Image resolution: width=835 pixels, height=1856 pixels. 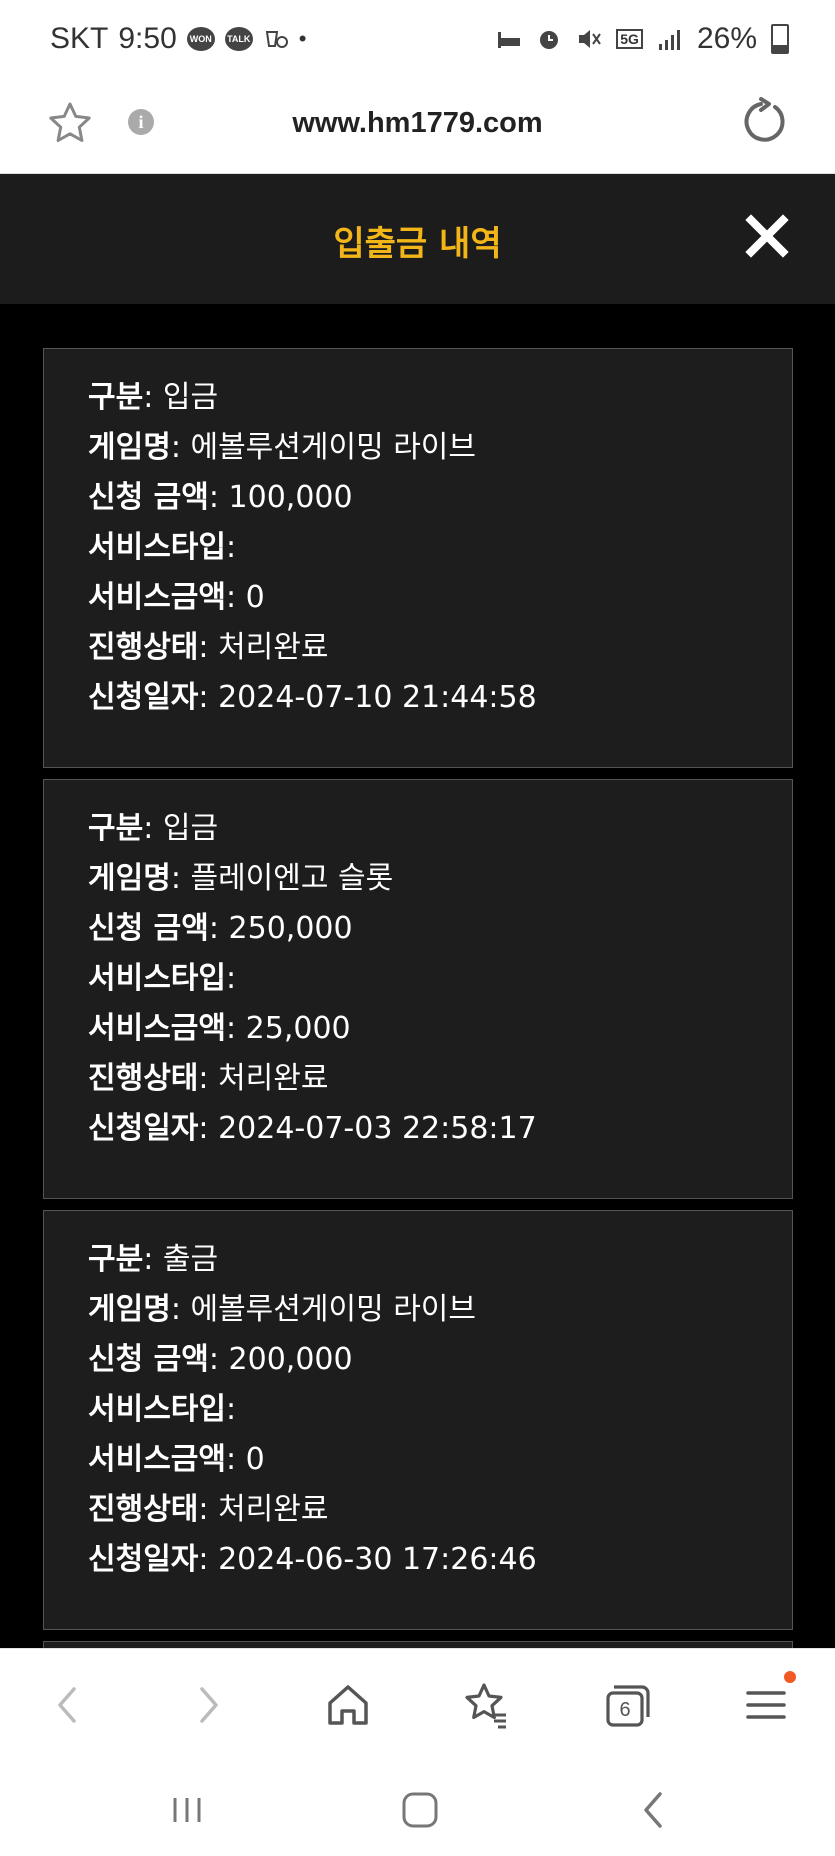 What do you see at coordinates (220, 497) in the screenshot?
I see `amount-row: 신청 금액: 100,000` at bounding box center [220, 497].